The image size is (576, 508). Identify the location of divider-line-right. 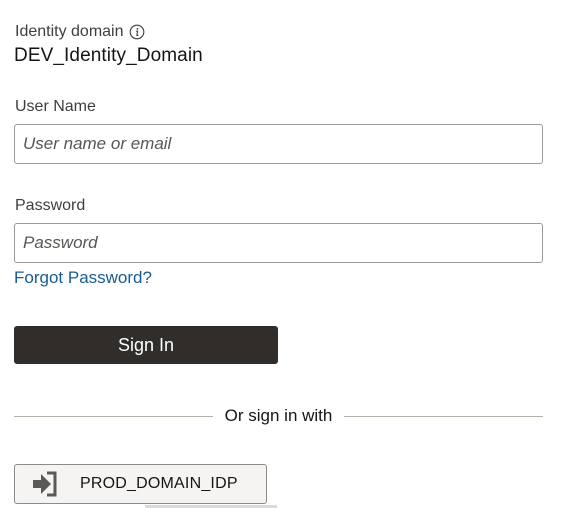
(444, 416).